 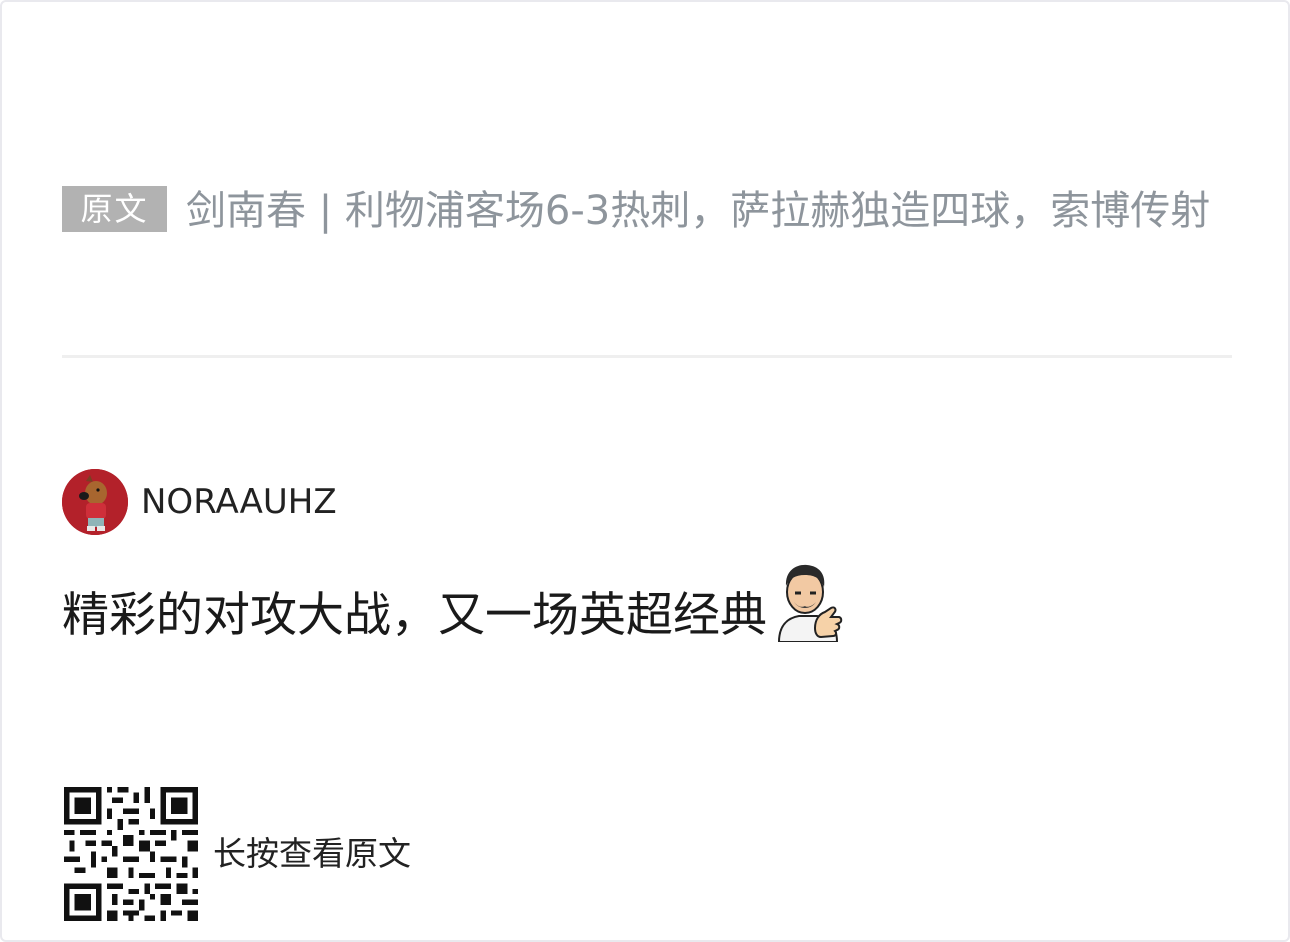 What do you see at coordinates (807, 613) in the screenshot?
I see `thumbs-up-man-icon` at bounding box center [807, 613].